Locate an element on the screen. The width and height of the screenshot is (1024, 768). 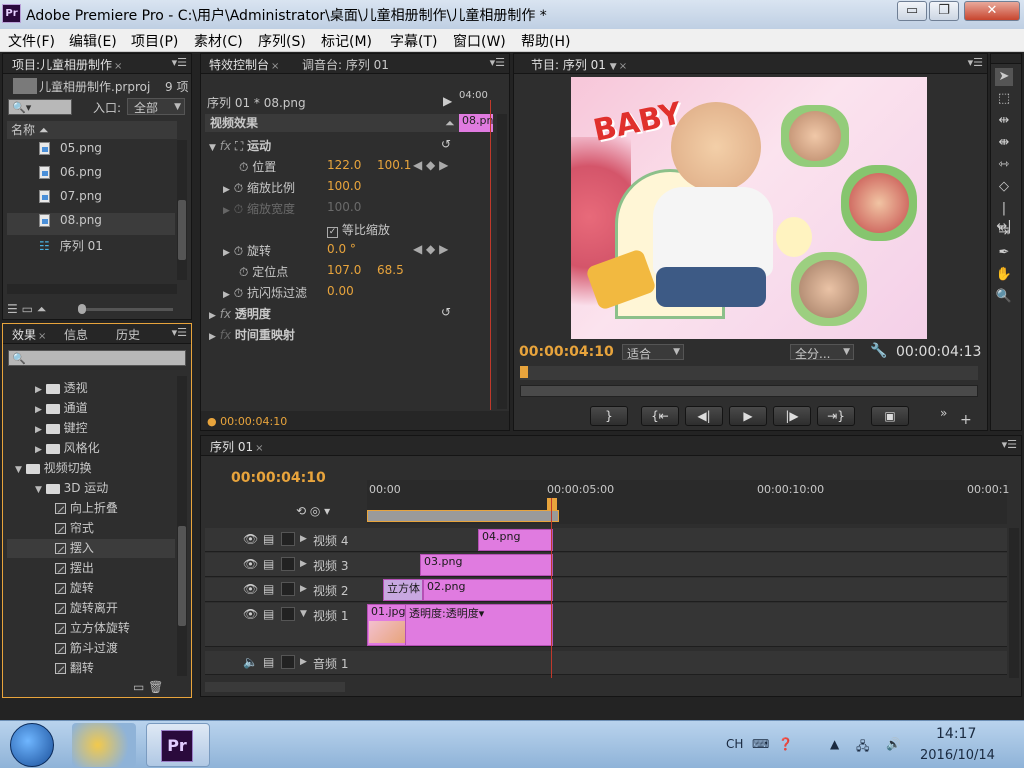
effect-item: 向上折叠 is located at coordinates (91, 508).